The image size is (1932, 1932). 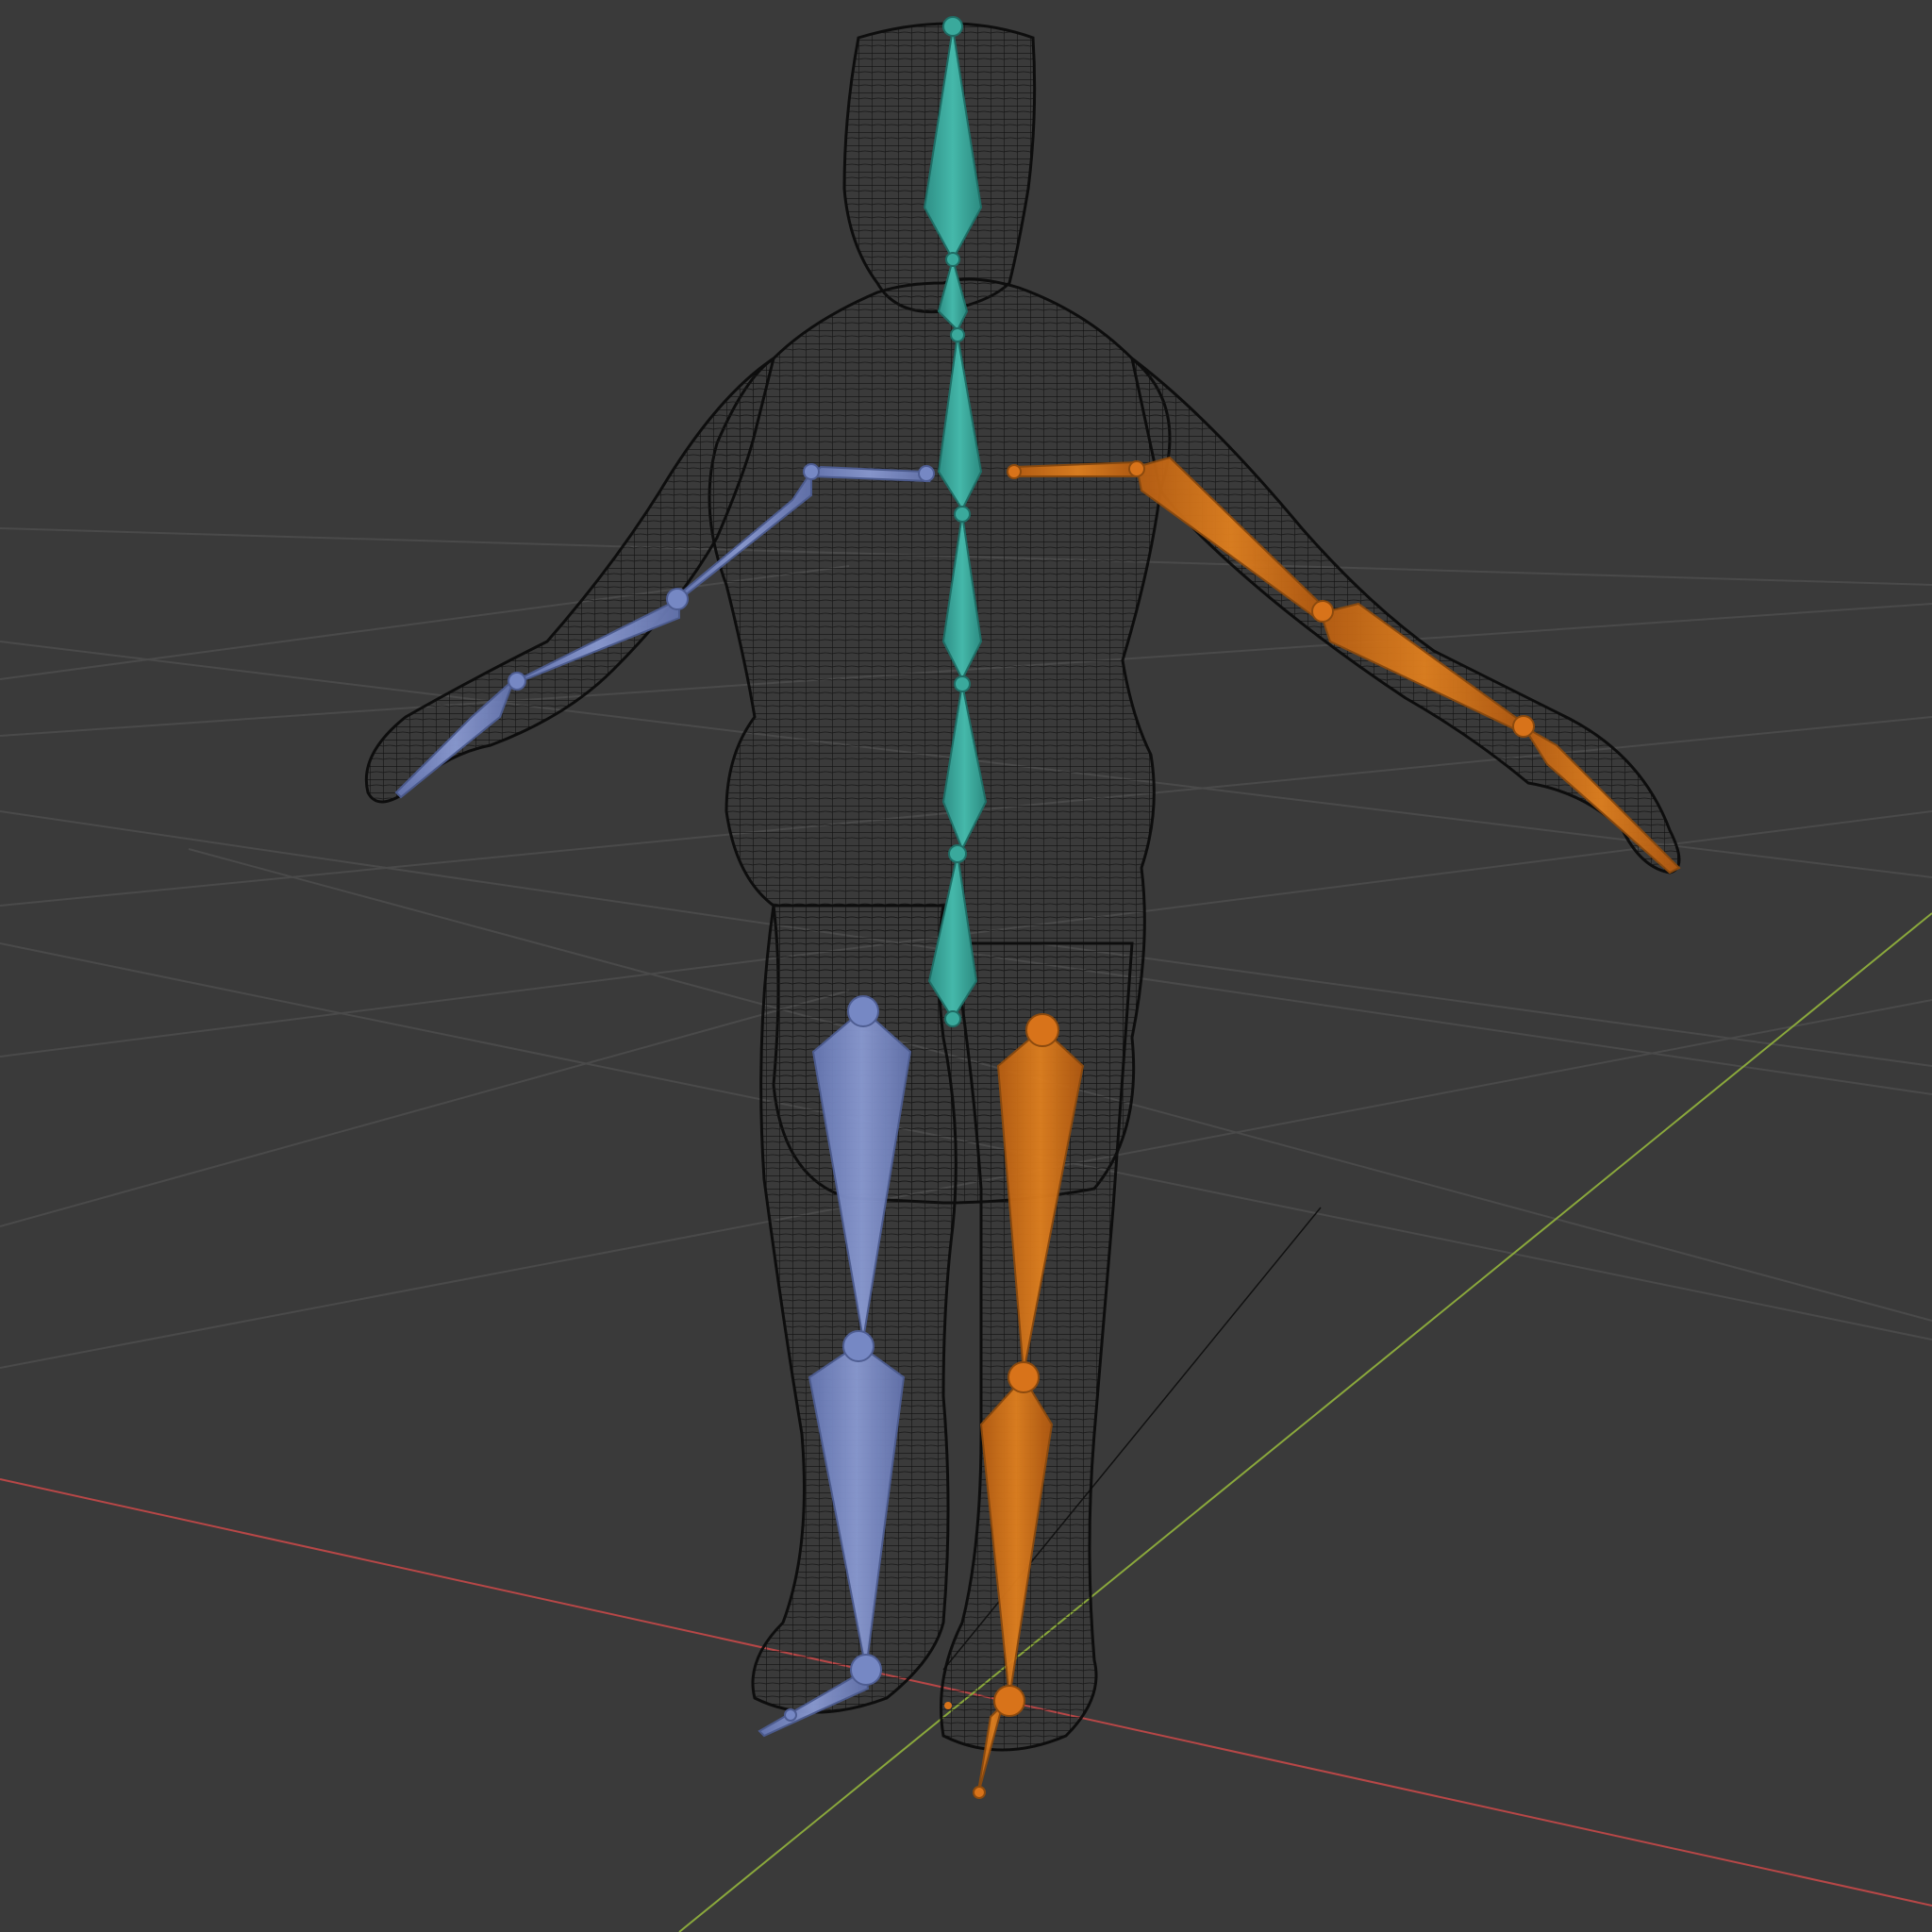 I want to click on bone-forearm-r, so click(x=1424, y=667).